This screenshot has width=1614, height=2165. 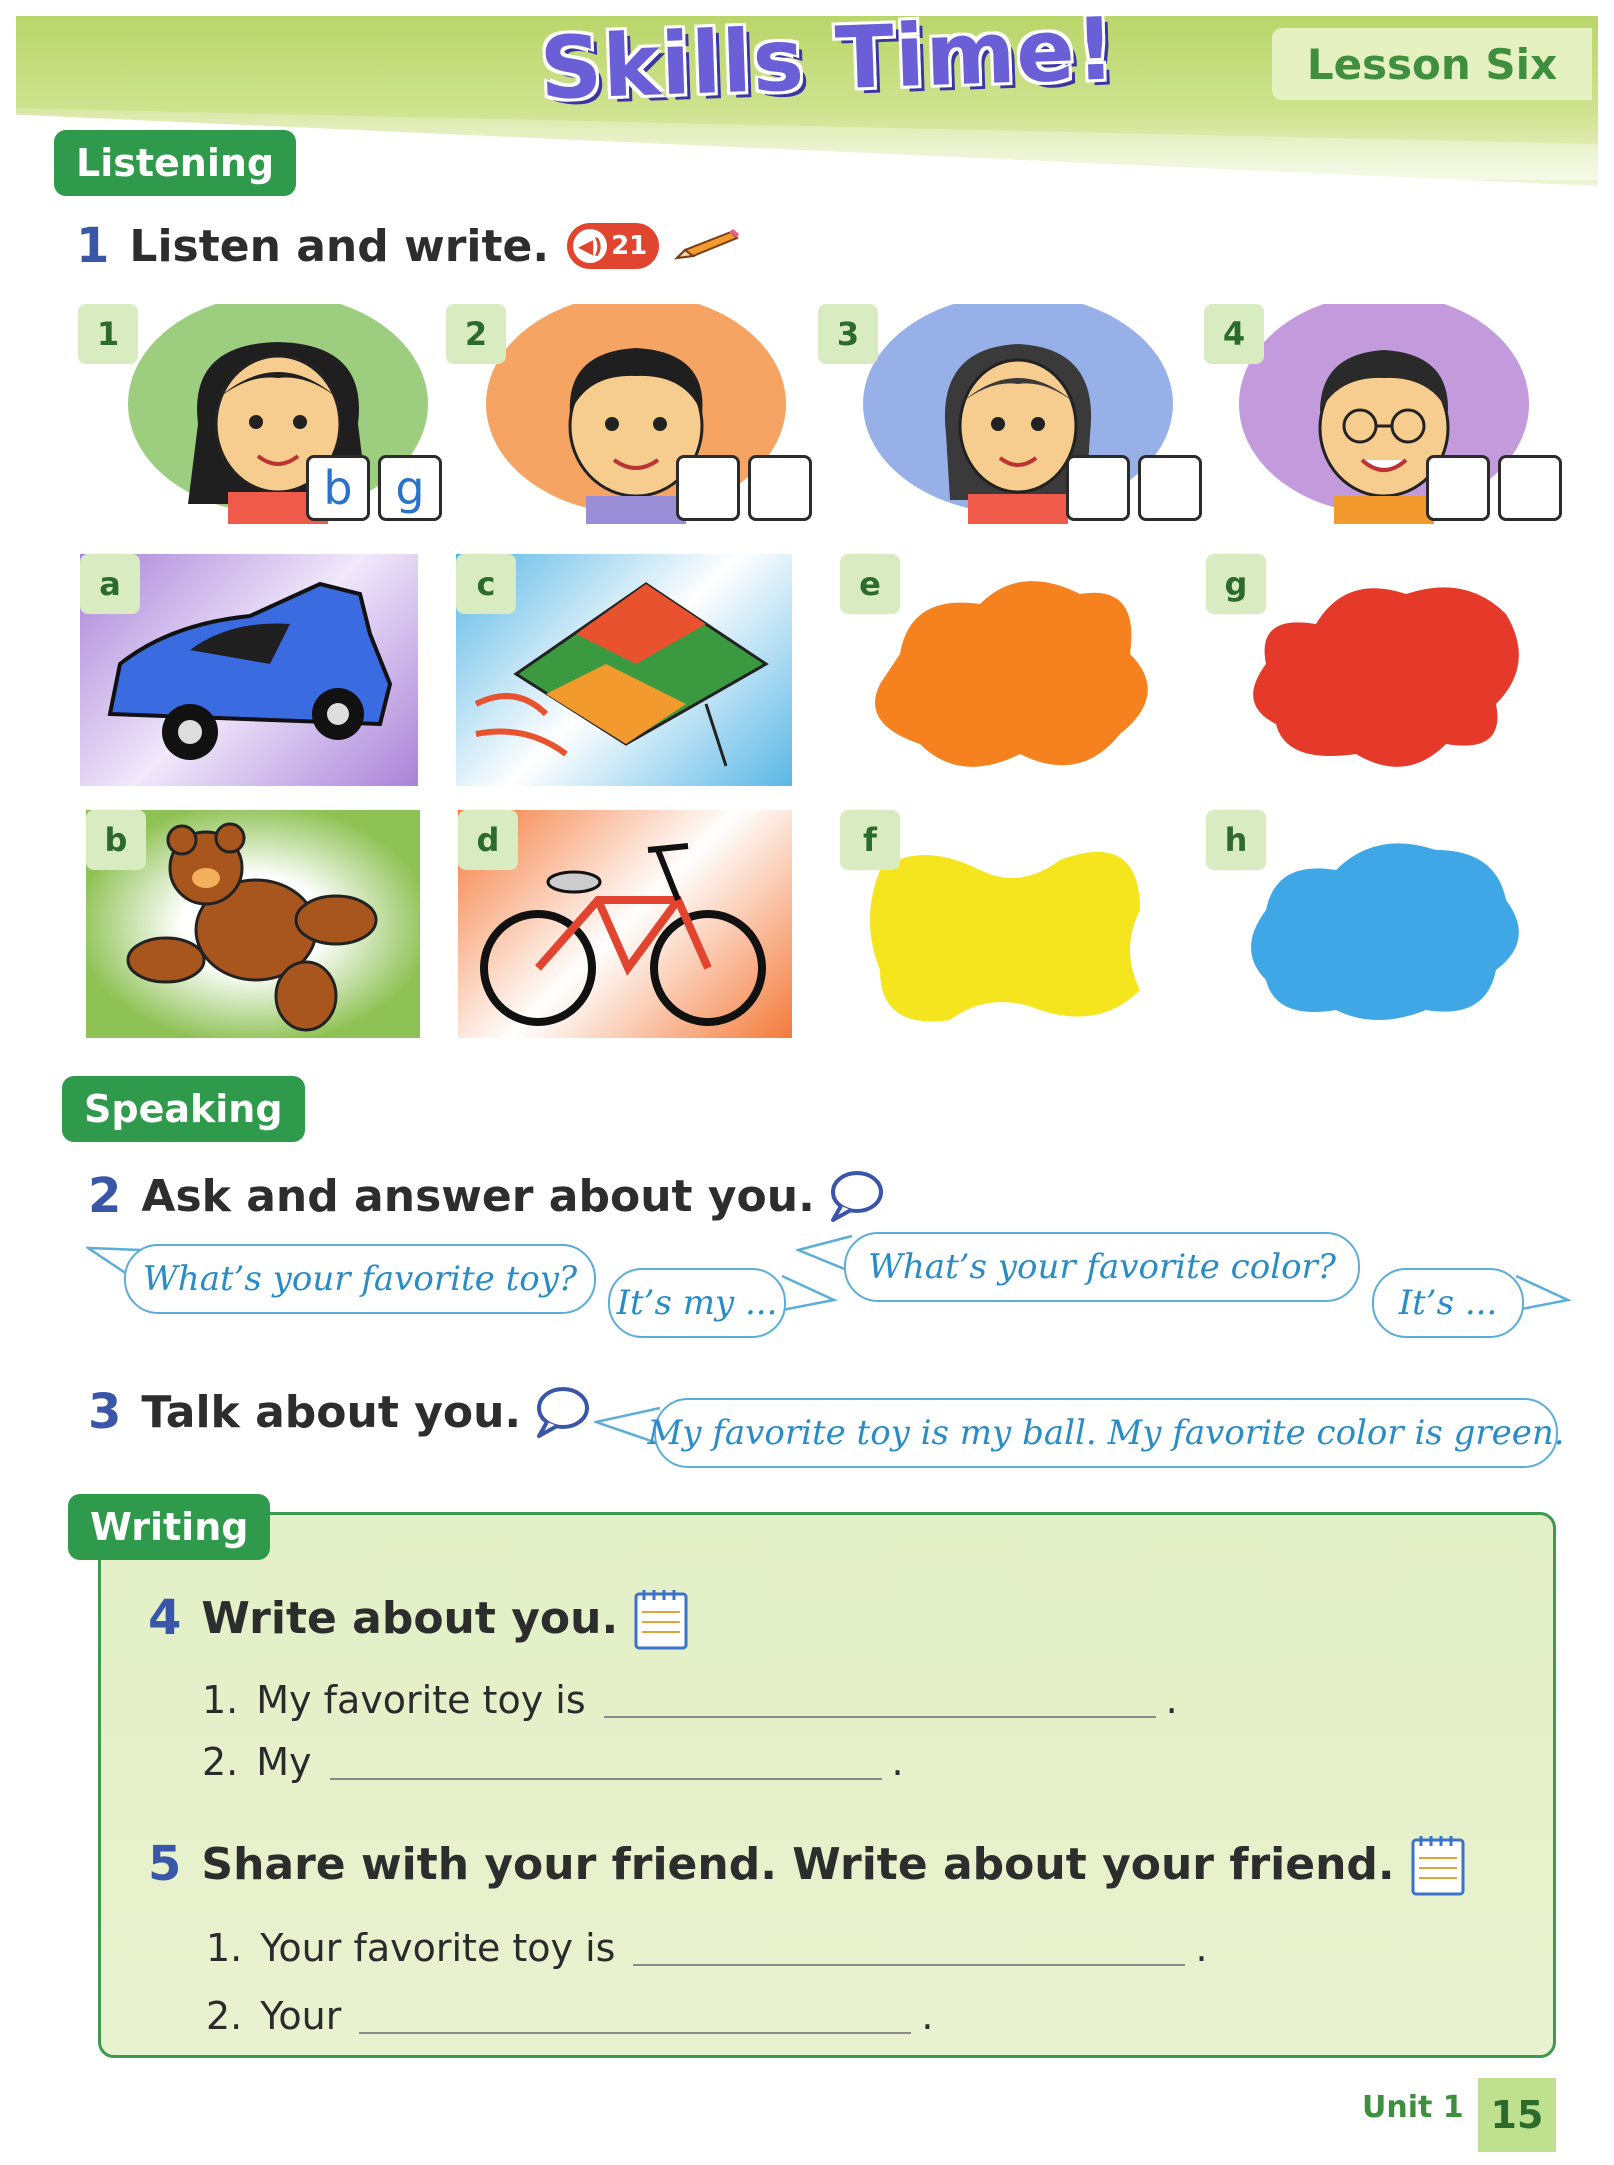 I want to click on exercise-number: 3, so click(x=105, y=1412).